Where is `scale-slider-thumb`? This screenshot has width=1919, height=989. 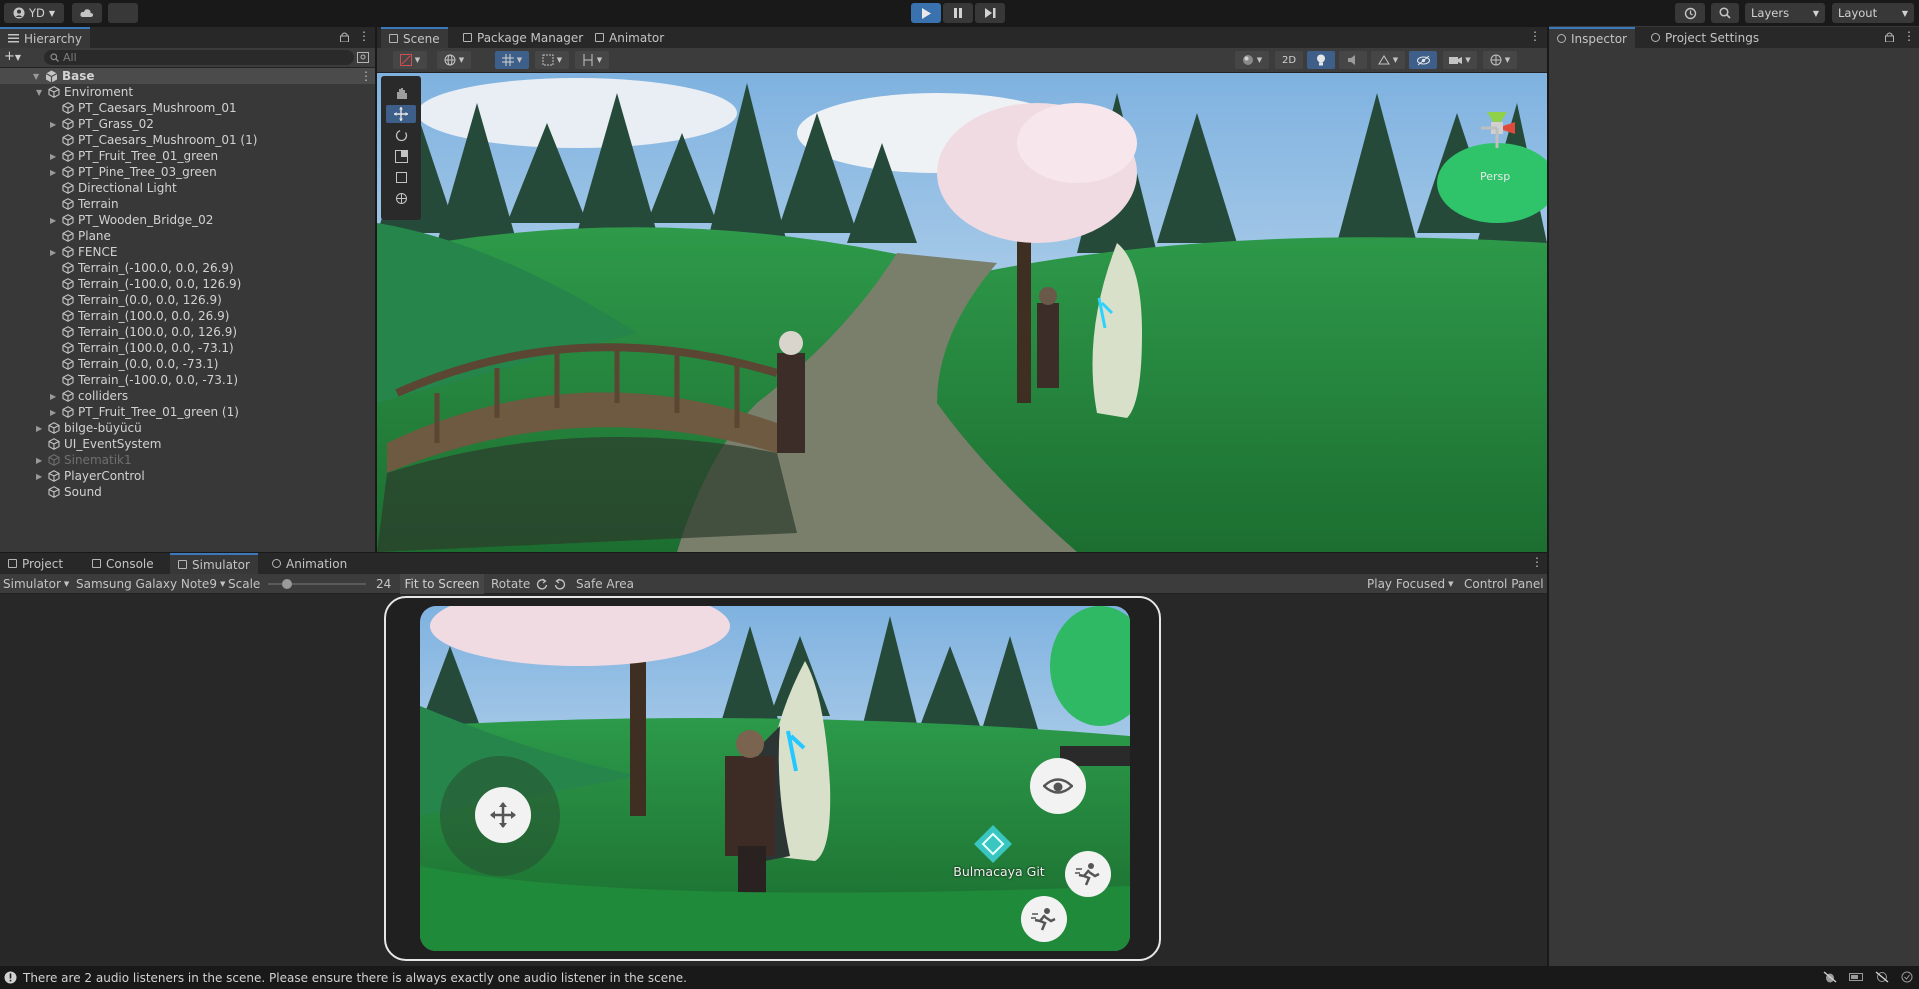
scale-slider-thumb is located at coordinates (287, 584).